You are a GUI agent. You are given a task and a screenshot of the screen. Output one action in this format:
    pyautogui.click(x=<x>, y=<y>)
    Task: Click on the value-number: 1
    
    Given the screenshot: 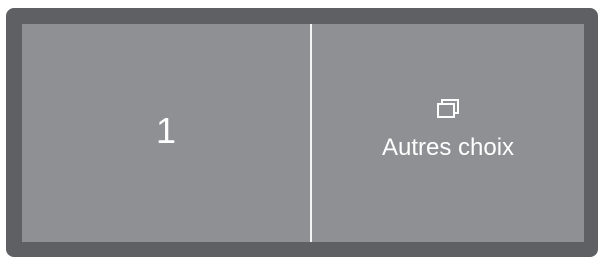 What is the action you would take?
    pyautogui.click(x=166, y=130)
    